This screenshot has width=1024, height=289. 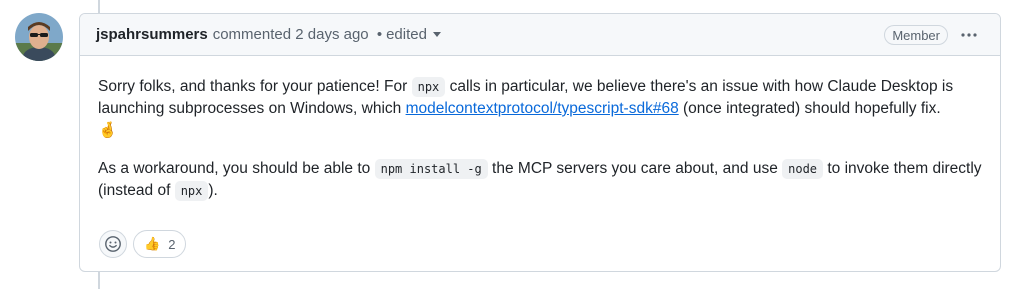 I want to click on reactions-bar: 👍 2, so click(x=143, y=244).